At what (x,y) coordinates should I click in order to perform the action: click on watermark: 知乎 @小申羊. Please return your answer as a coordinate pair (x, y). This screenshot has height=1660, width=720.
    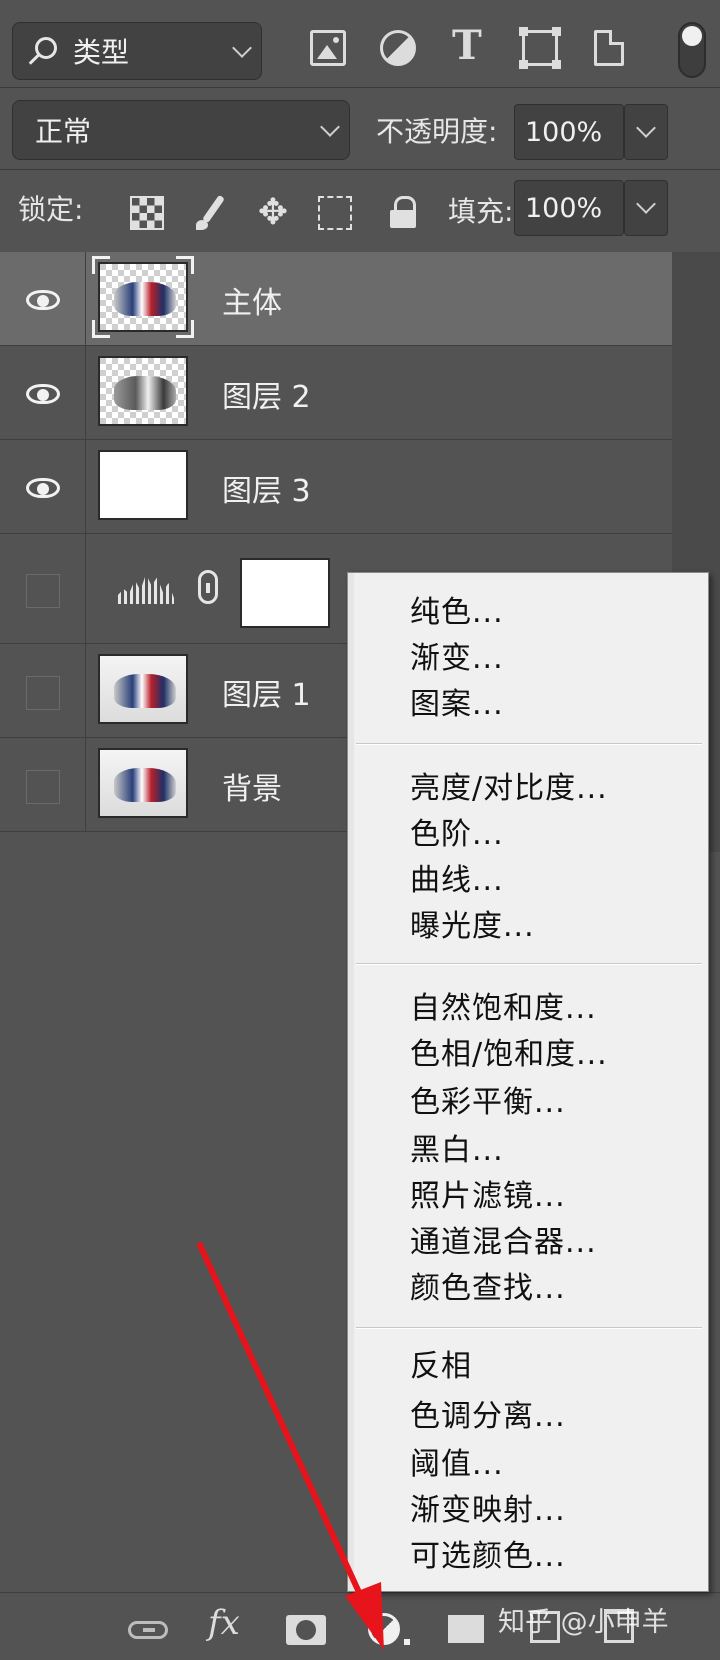
    Looking at the image, I should click on (583, 1622).